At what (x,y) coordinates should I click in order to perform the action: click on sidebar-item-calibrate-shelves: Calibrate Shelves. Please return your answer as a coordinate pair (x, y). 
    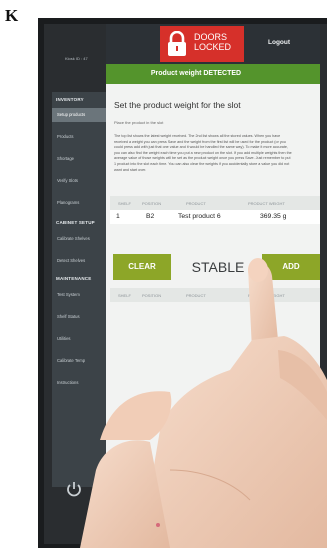
    Looking at the image, I should click on (79, 239).